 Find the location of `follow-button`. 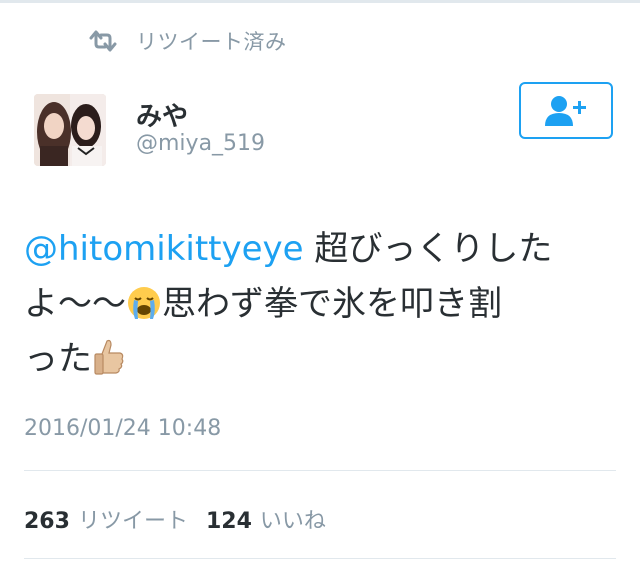

follow-button is located at coordinates (566, 110).